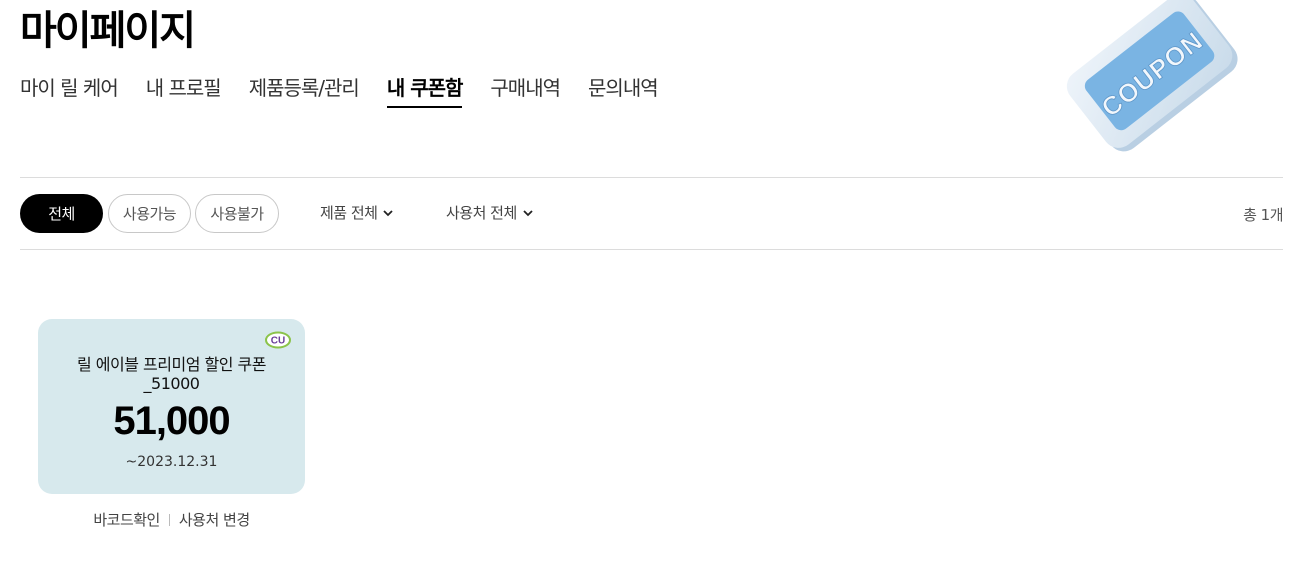 This screenshot has width=1302, height=564. I want to click on coupon-amount: 51,000, so click(171, 421).